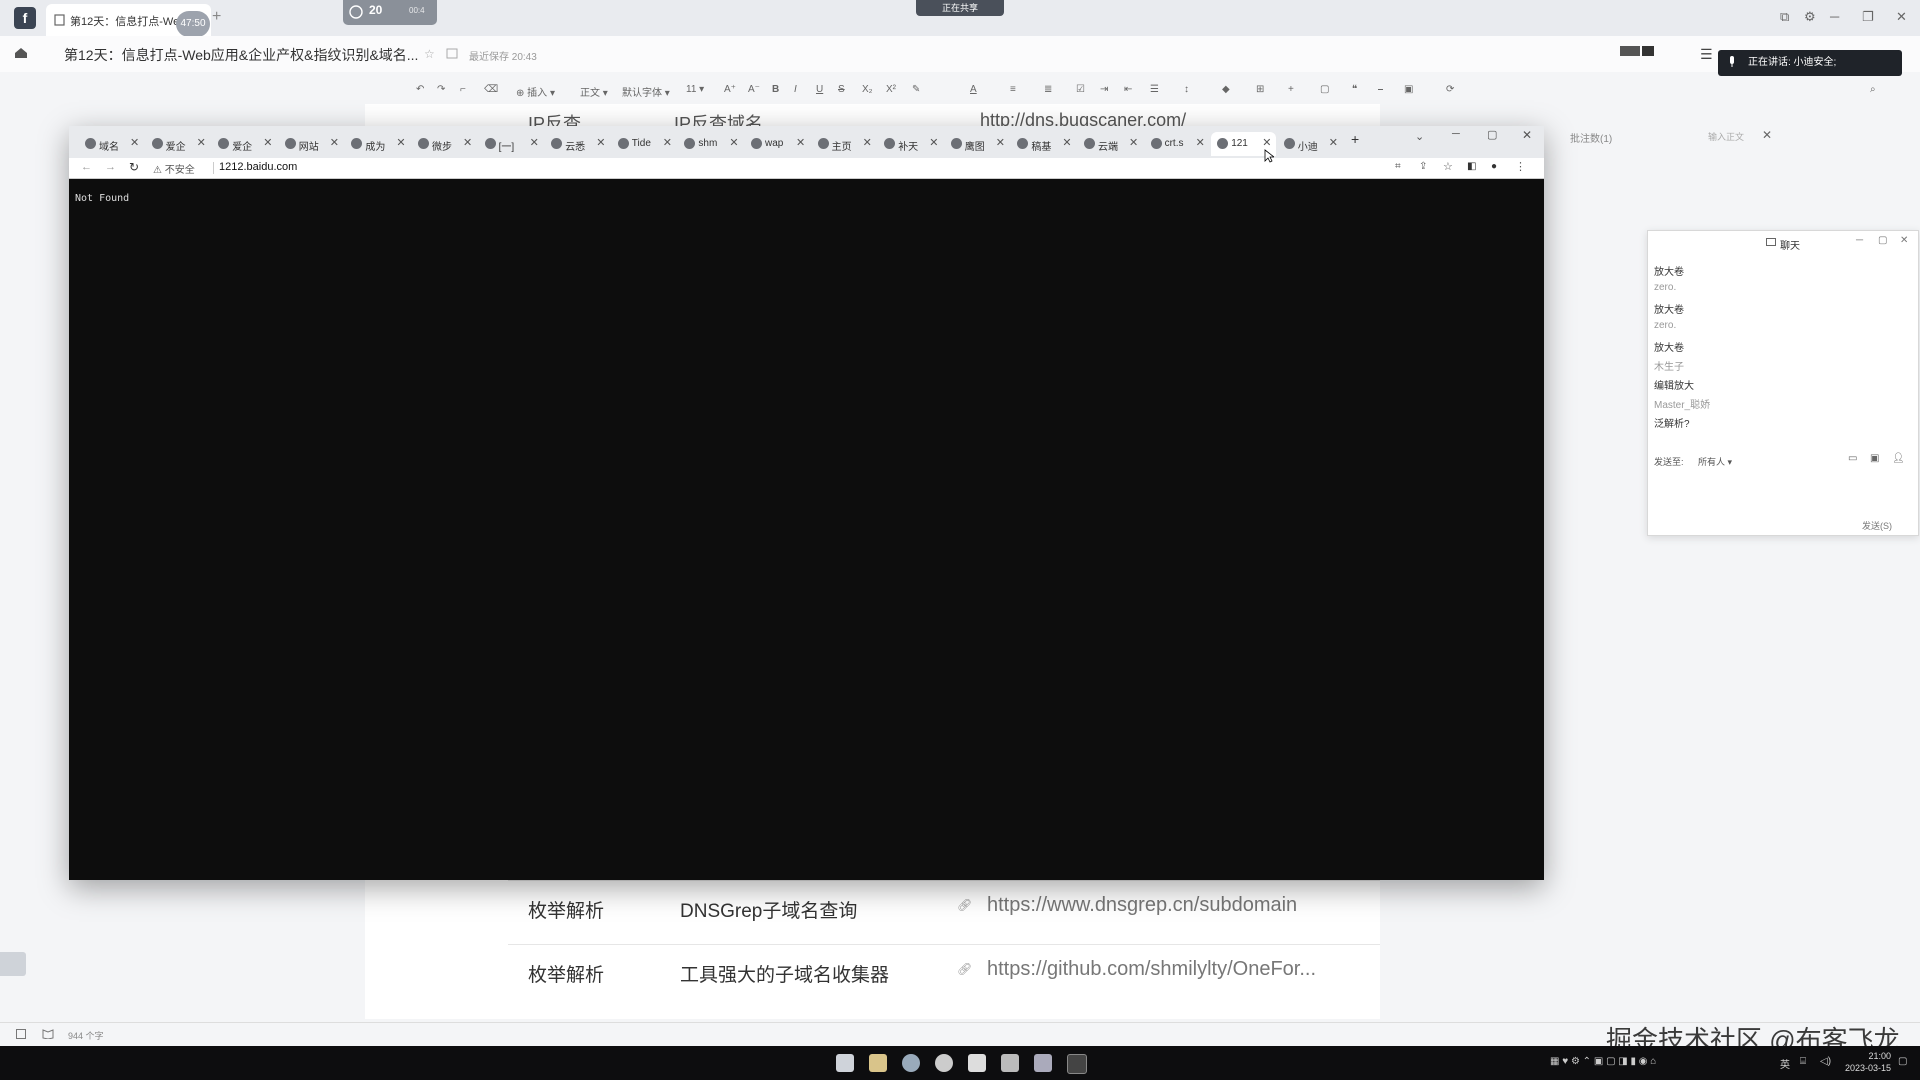 This screenshot has height=1080, width=1920. Describe the element at coordinates (1726, 136) in the screenshot. I see `comment-input: 输入正文` at that location.